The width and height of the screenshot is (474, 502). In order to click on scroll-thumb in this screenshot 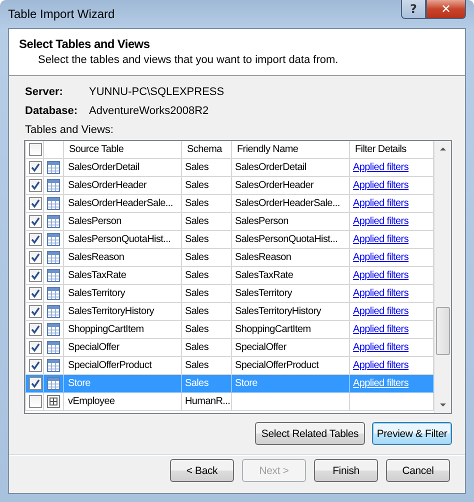, I will do `click(443, 331)`.